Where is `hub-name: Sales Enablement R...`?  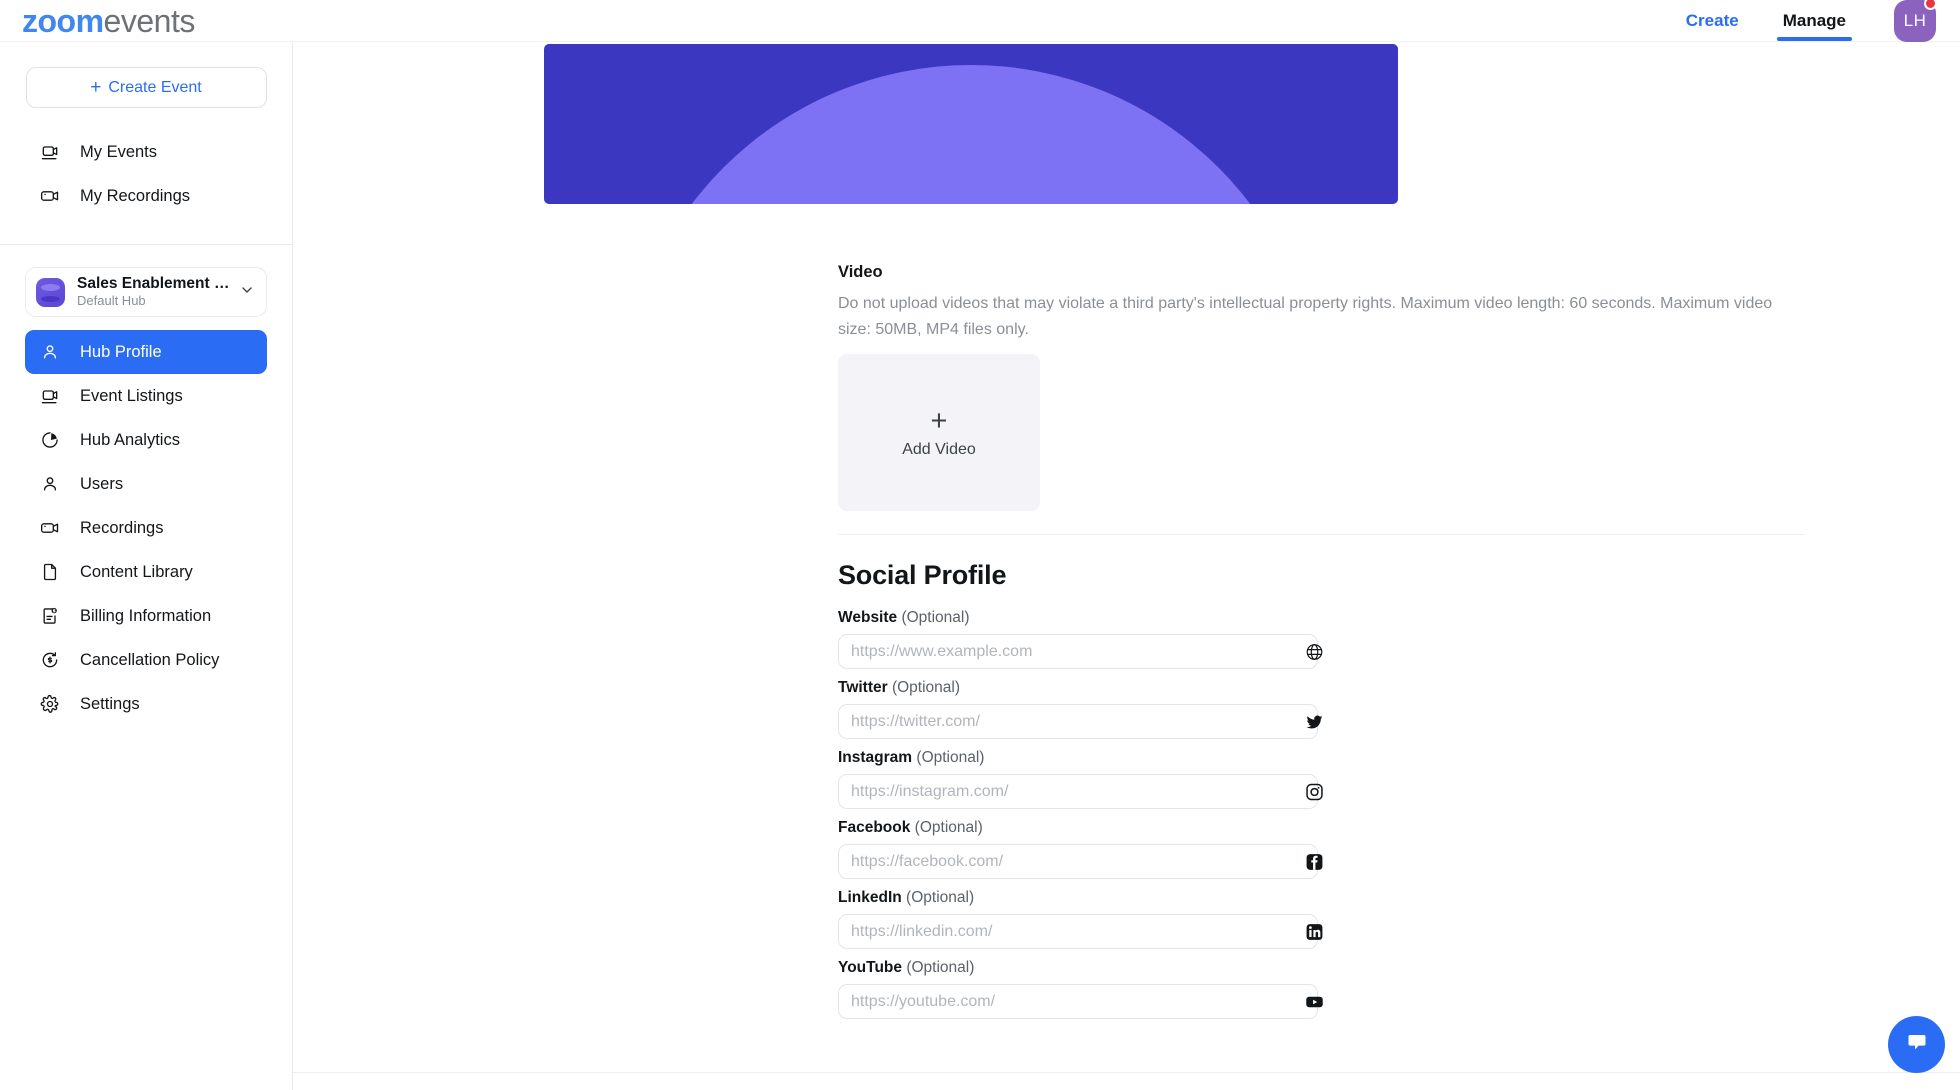
hub-name: Sales Enablement R... is located at coordinates (156, 283).